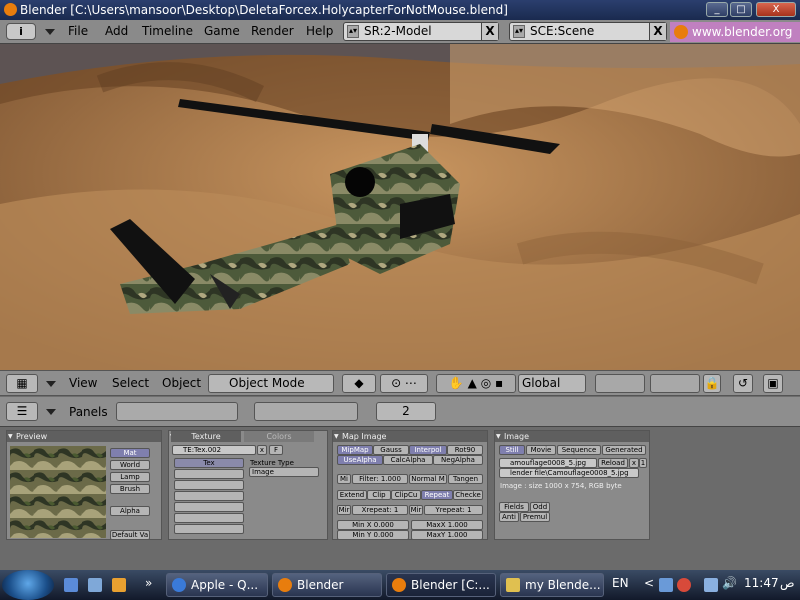 The width and height of the screenshot is (800, 600). Describe the element at coordinates (167, 31) in the screenshot. I see `menu-timeline: Timeline` at that location.